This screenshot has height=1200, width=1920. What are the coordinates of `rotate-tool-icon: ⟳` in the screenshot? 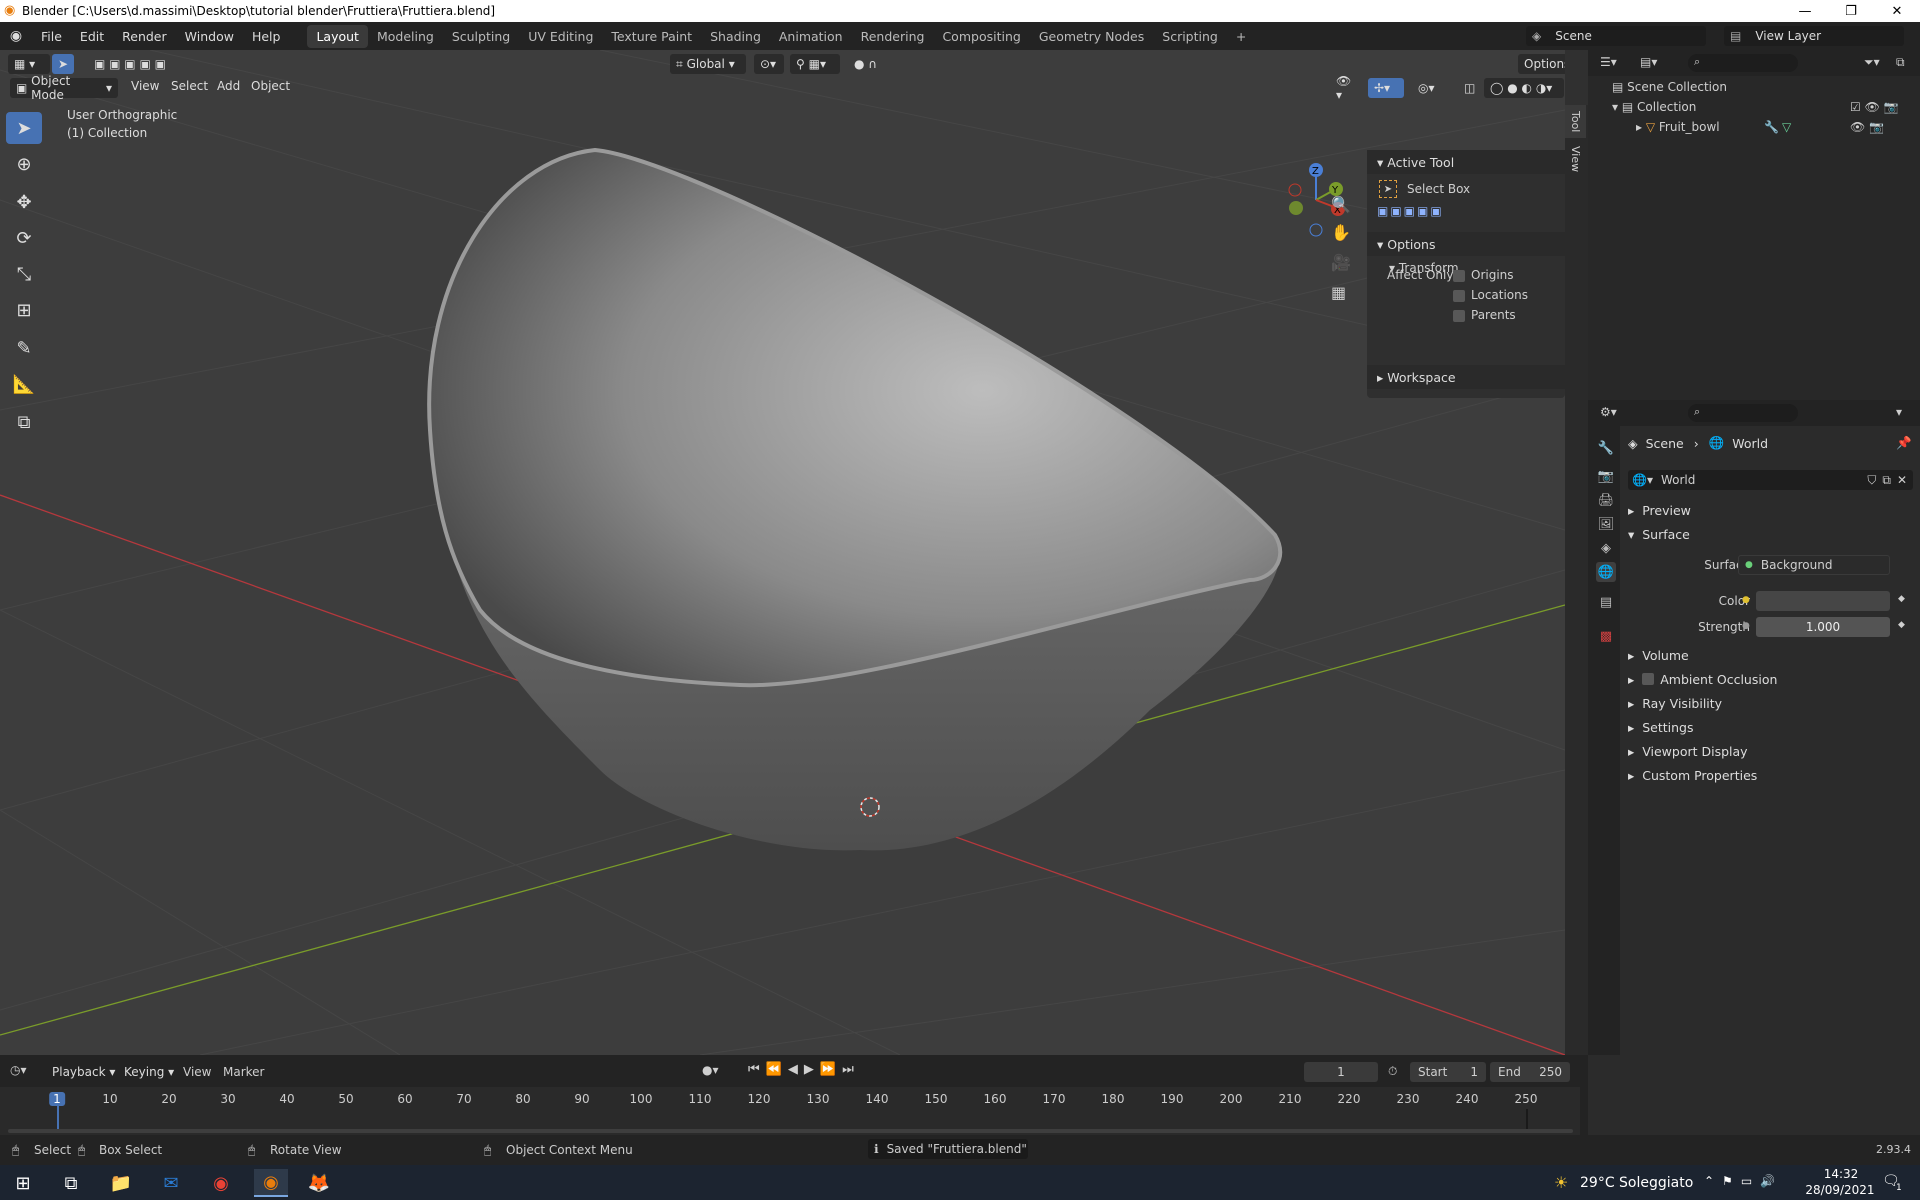 It's located at (24, 238).